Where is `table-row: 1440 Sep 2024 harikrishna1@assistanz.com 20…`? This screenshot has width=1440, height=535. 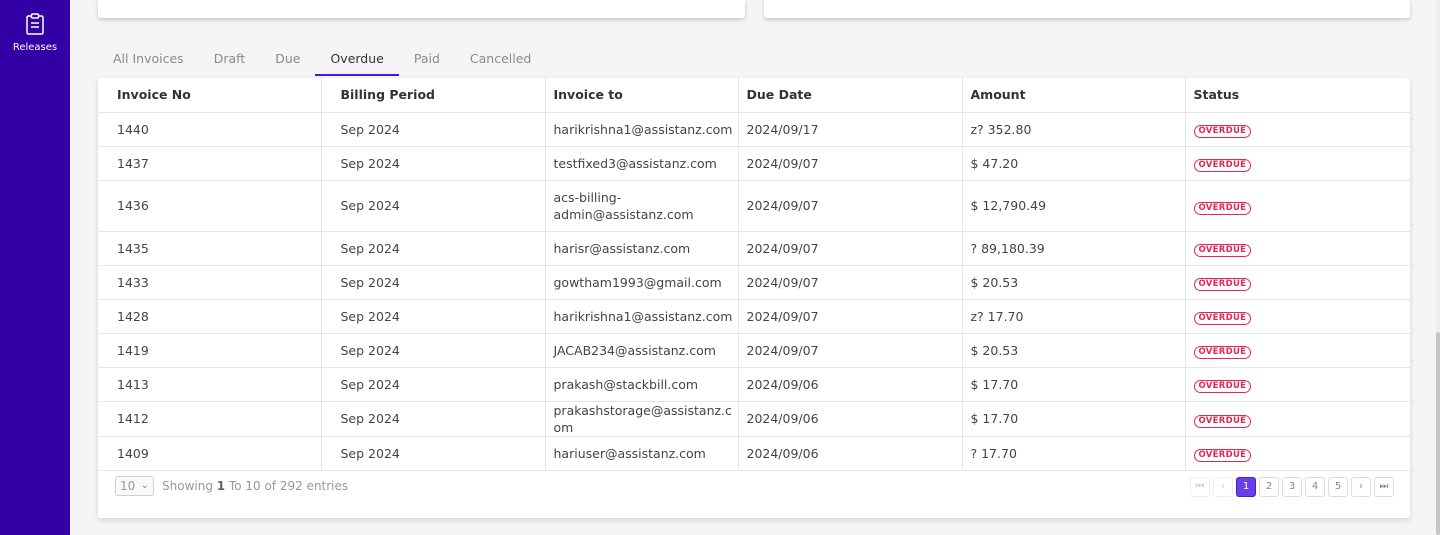
table-row: 1440 Sep 2024 harikrishna1@assistanz.com 20… is located at coordinates (754, 129).